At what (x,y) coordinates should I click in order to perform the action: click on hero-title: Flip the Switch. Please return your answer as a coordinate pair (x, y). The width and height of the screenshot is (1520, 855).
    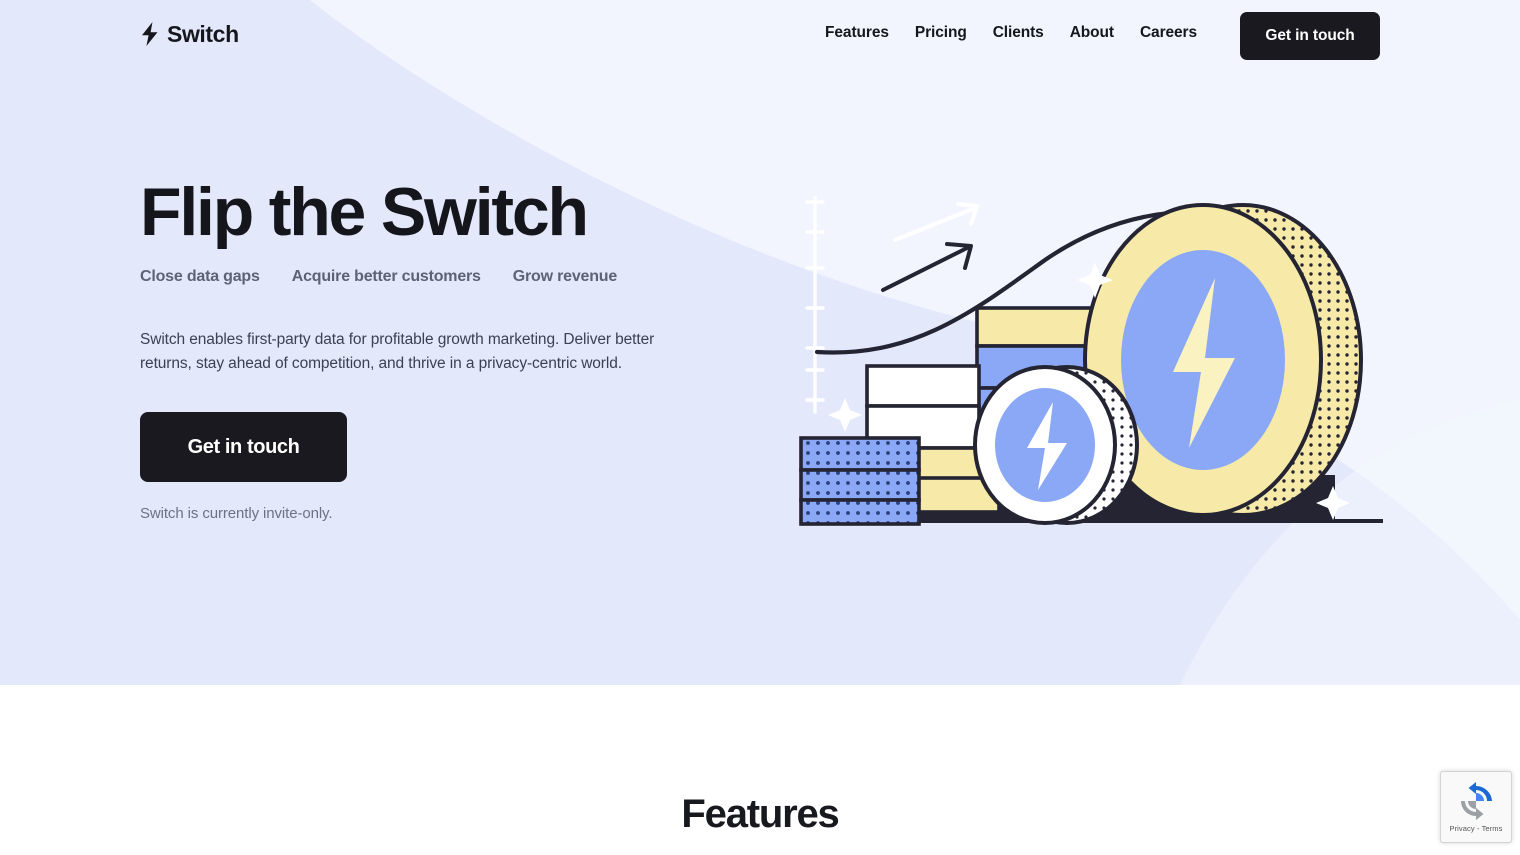
    Looking at the image, I should click on (364, 212).